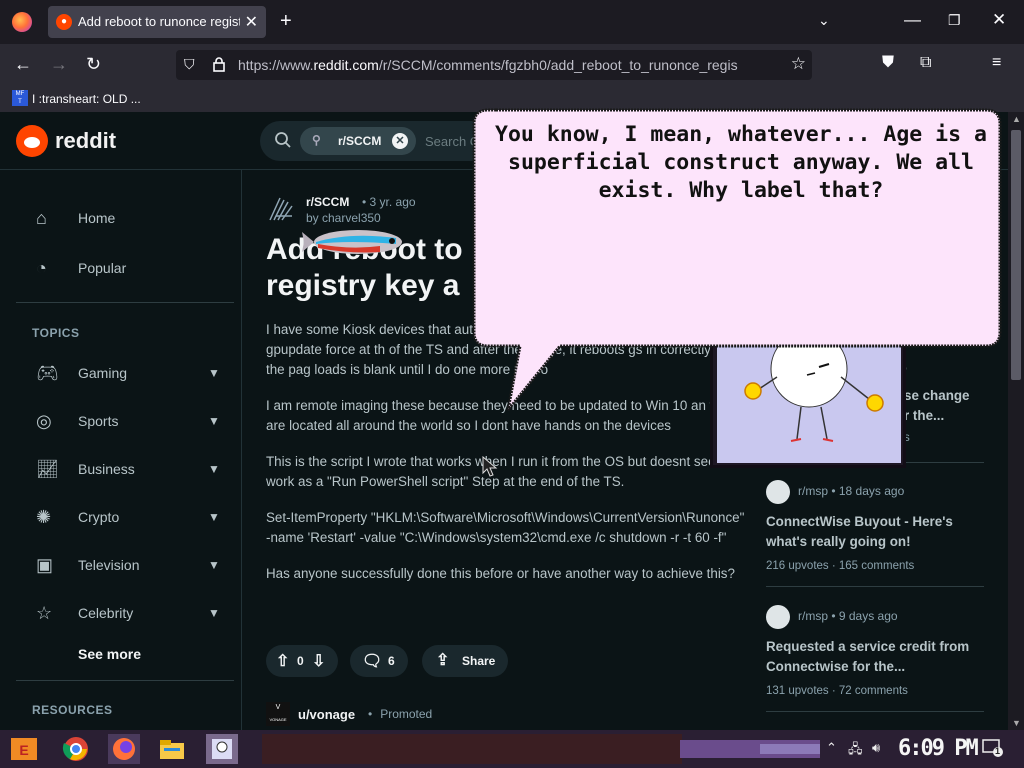 Image resolution: width=1024 pixels, height=768 pixels. Describe the element at coordinates (326, 714) in the screenshot. I see `promoted-user: u/vonage` at that location.